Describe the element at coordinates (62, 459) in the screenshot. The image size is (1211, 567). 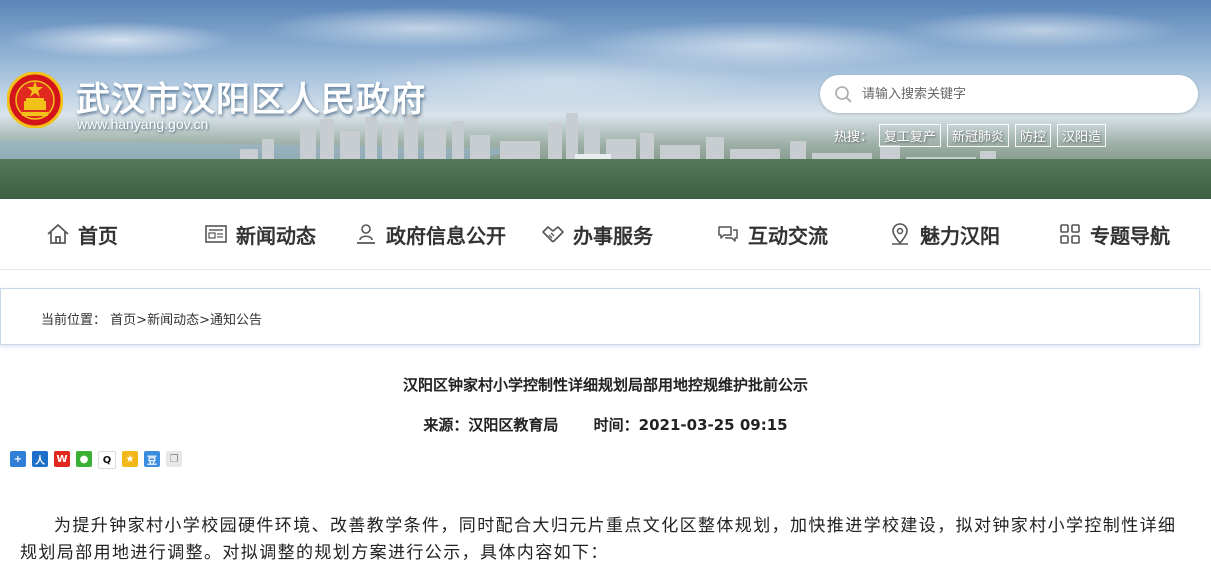
I see `weibo-icon: W` at that location.